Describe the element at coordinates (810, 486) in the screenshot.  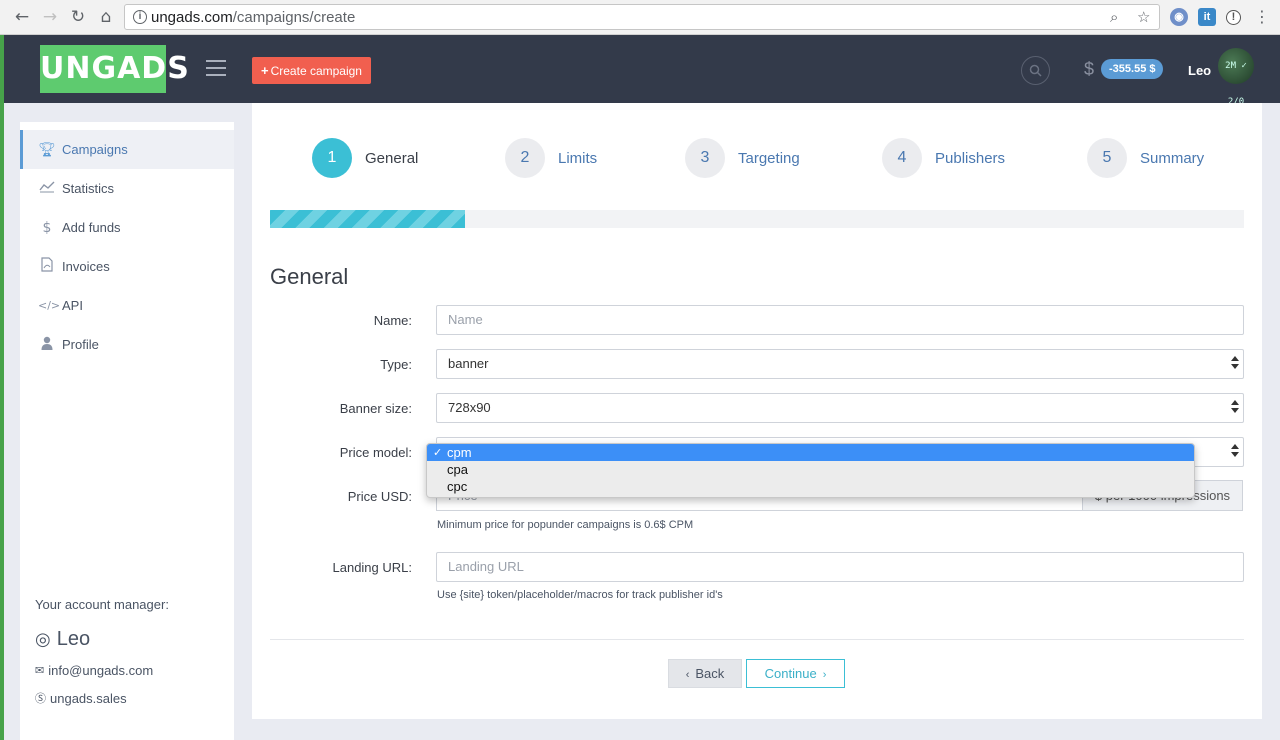
I see `price-model-option-cpc: cpc` at that location.